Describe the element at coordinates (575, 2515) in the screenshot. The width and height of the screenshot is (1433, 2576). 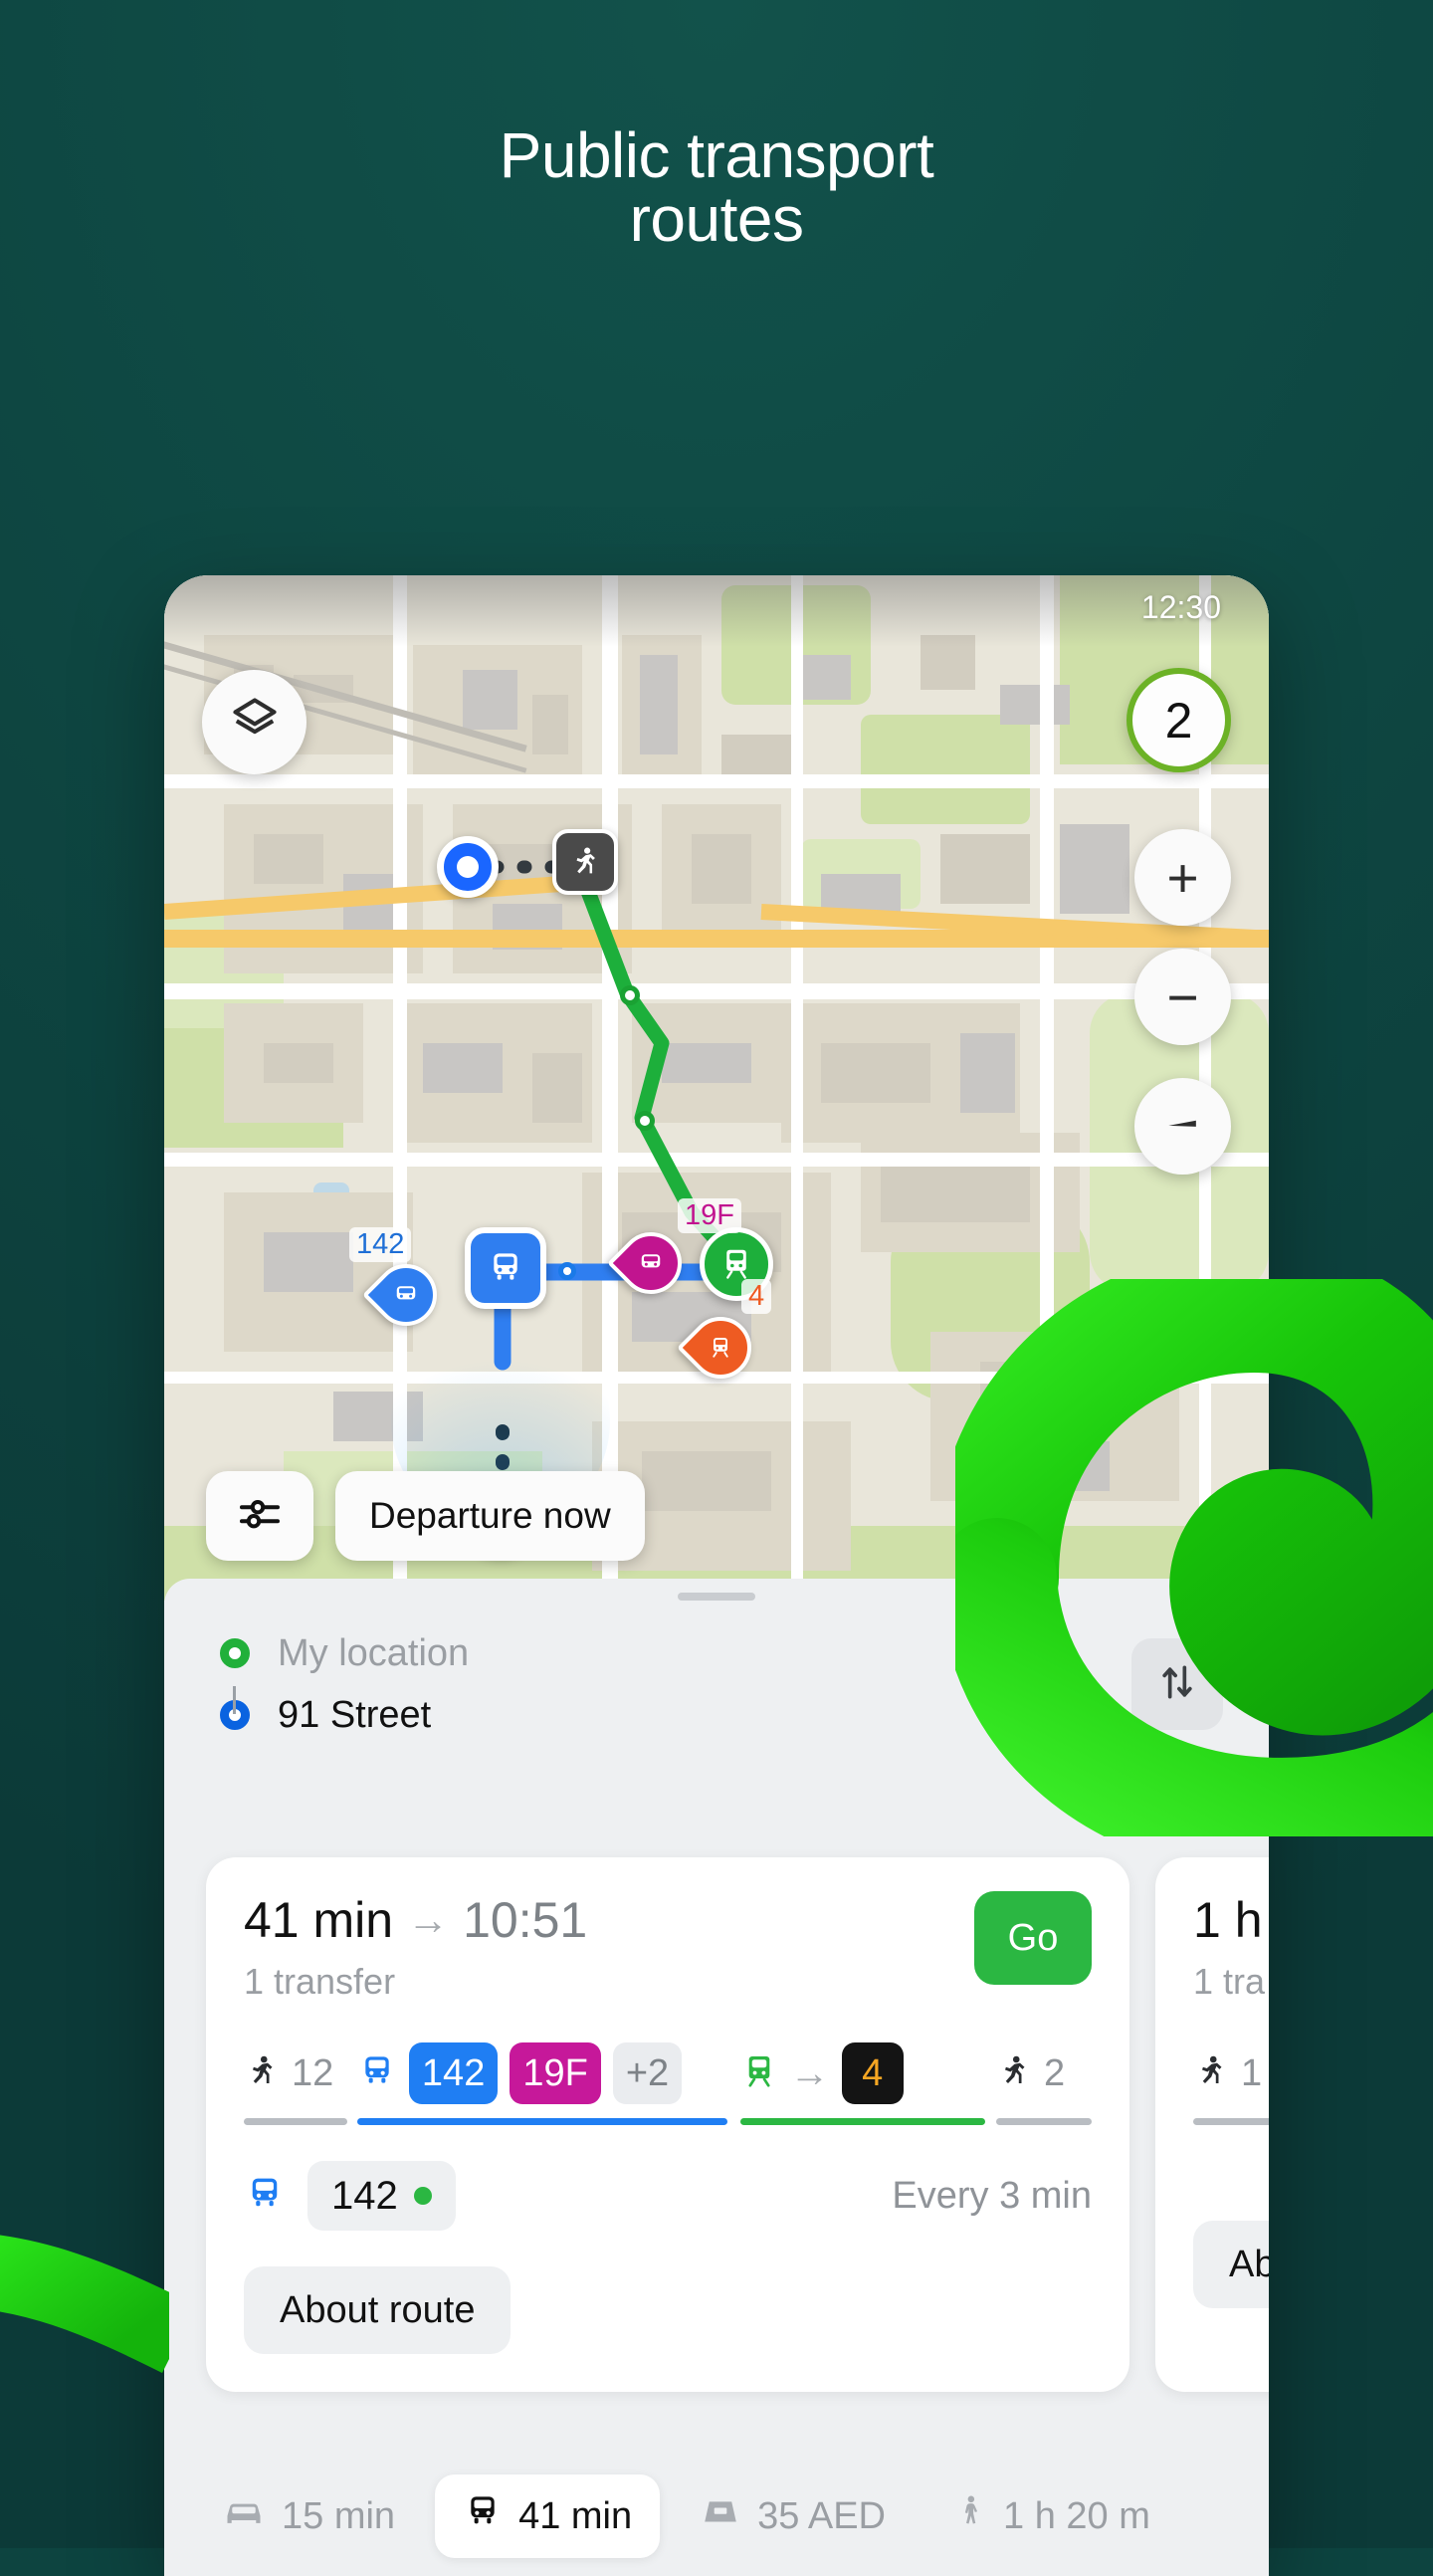
I see `mode-label: 41 min` at that location.